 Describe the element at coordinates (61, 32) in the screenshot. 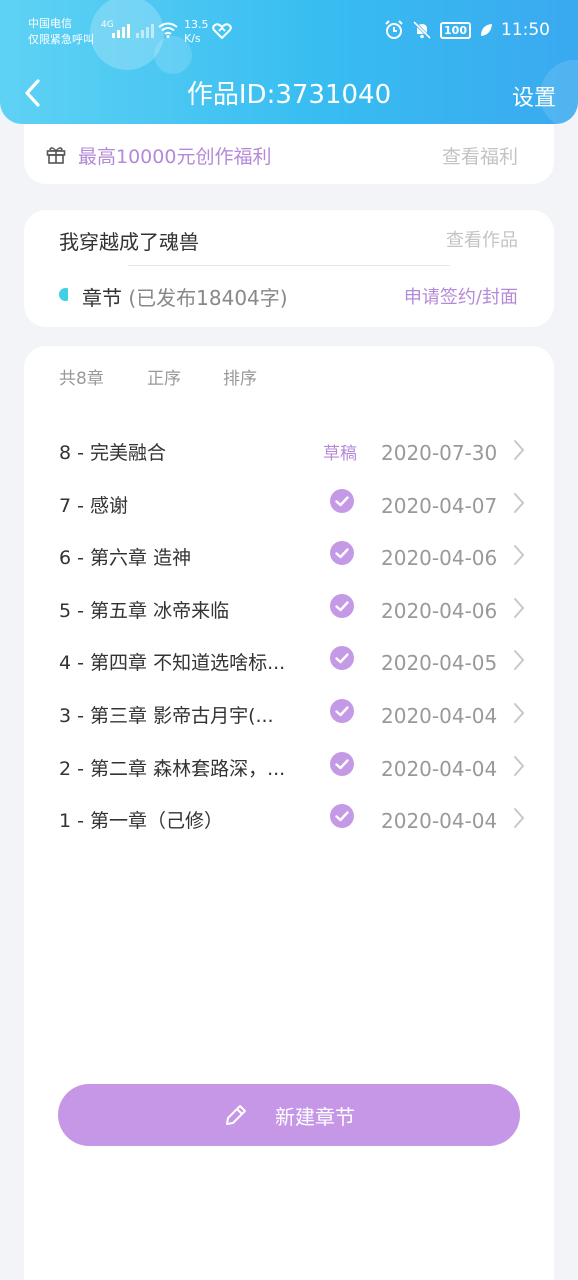

I see `carrier-info: 中国电信 仅限紧急呼叫` at that location.